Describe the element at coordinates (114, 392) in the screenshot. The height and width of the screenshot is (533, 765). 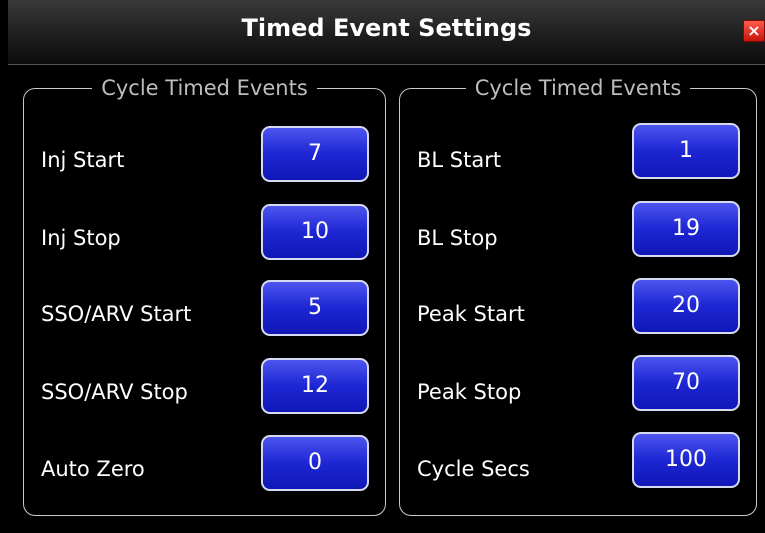
I see `sso-arv-stop-label: SSO/ARV Stop` at that location.